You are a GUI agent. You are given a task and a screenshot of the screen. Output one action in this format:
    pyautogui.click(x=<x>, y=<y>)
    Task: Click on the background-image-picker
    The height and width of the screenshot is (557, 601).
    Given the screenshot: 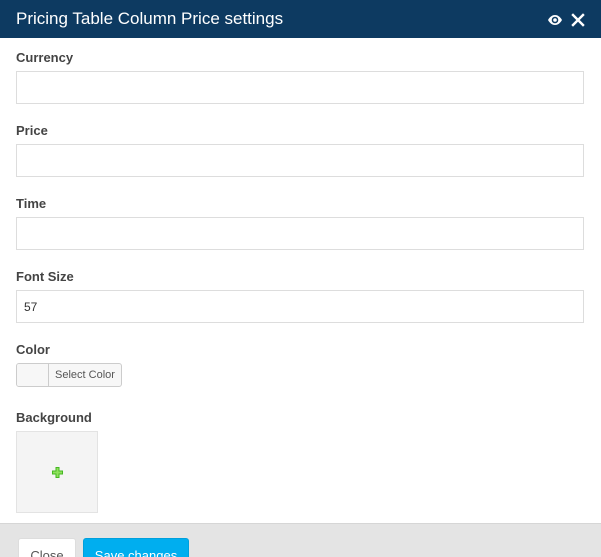 What is the action you would take?
    pyautogui.click(x=57, y=472)
    